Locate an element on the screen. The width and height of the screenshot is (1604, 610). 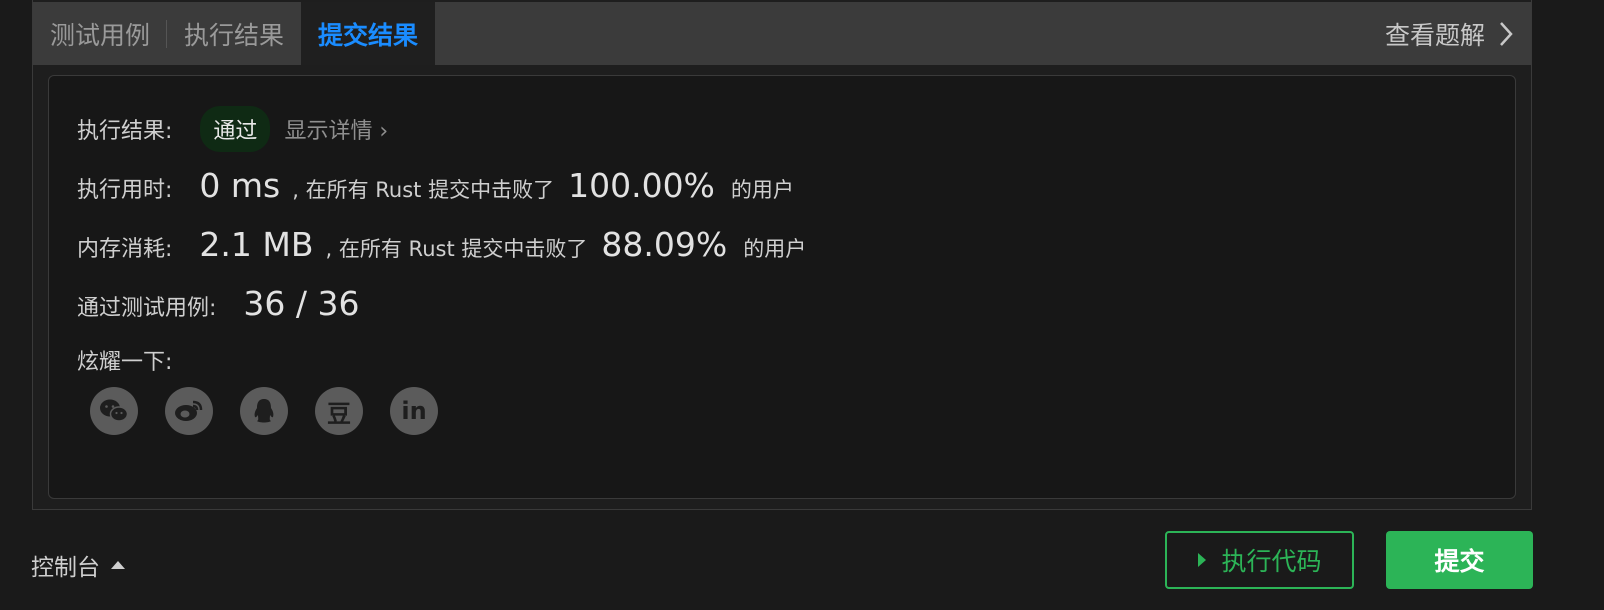
tab-test-cases: 测试用例 is located at coordinates (100, 33).